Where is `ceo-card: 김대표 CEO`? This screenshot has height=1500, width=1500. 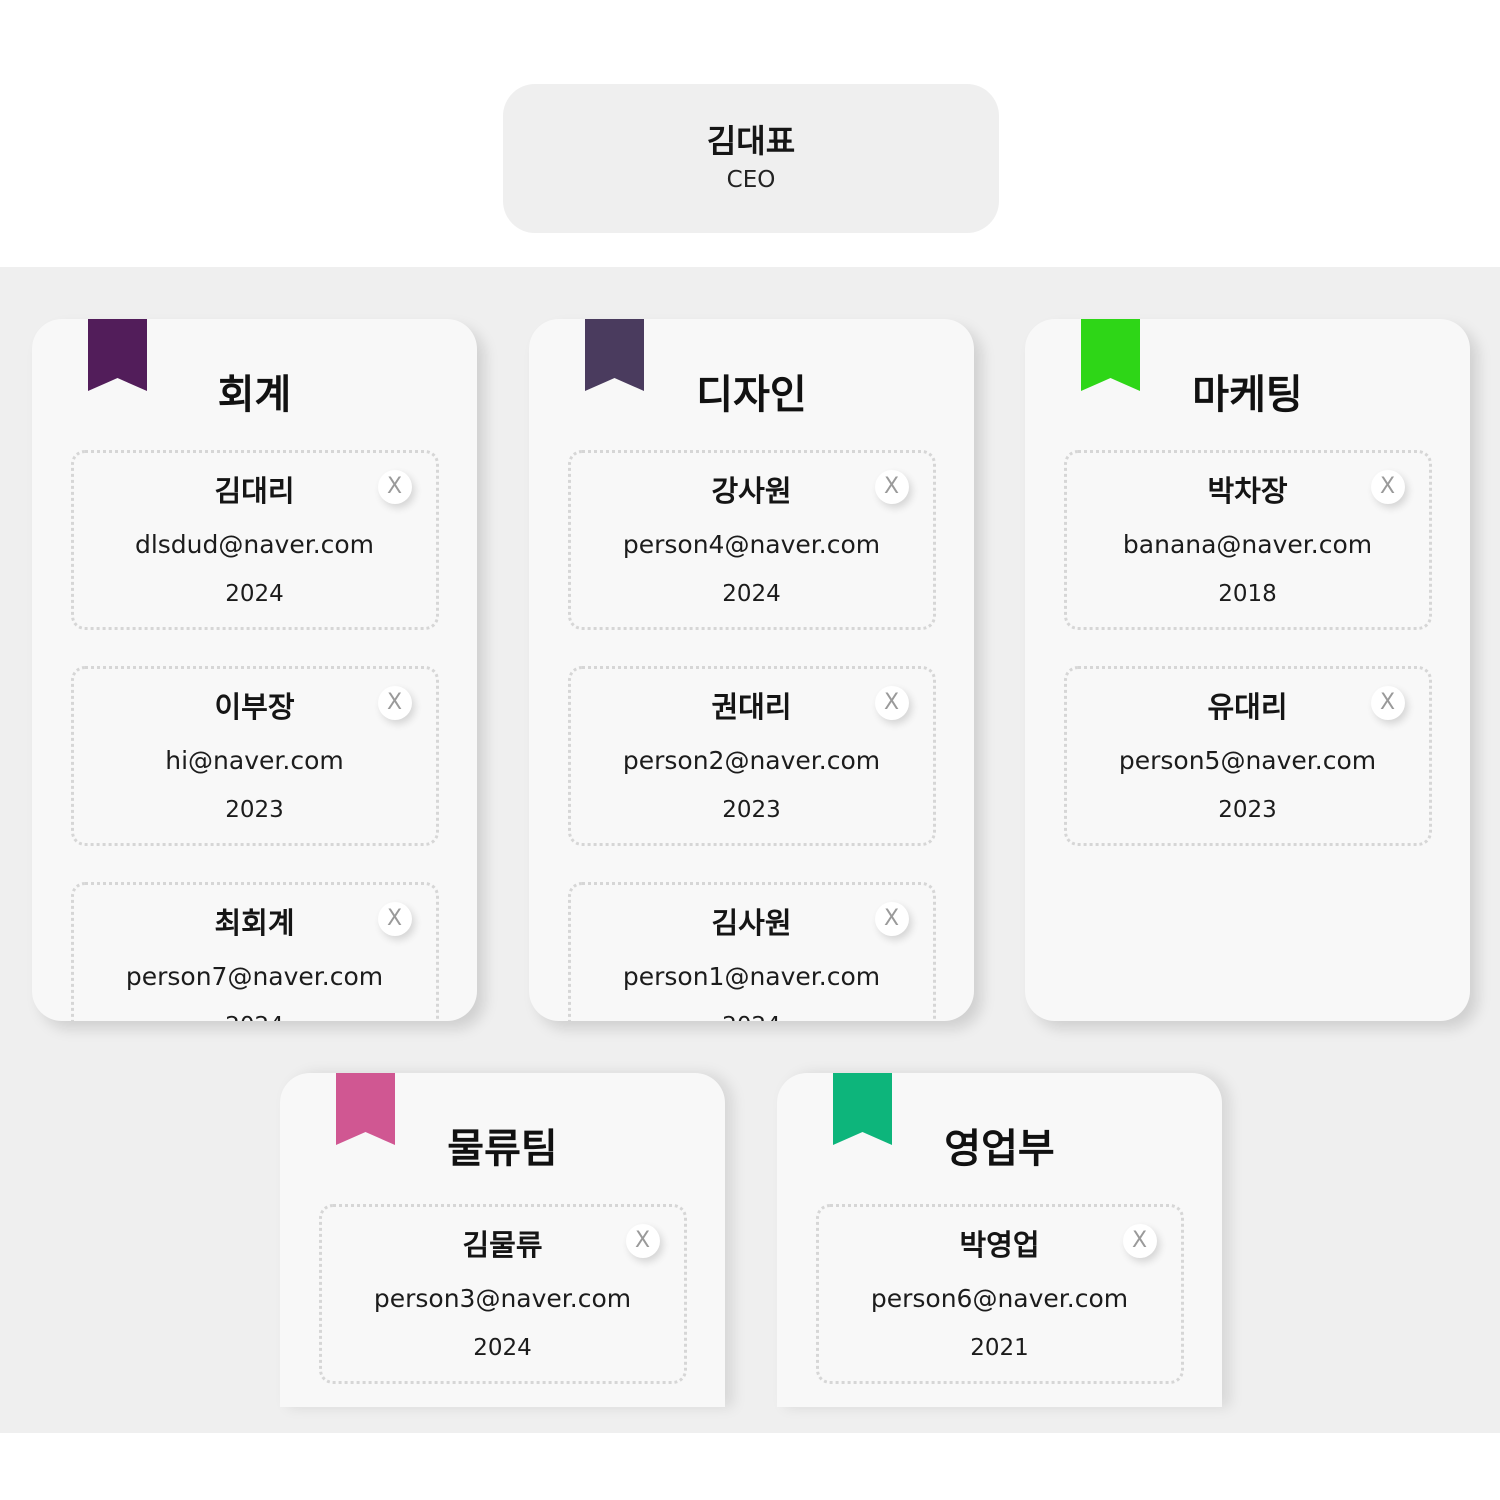
ceo-card: 김대표 CEO is located at coordinates (751, 158).